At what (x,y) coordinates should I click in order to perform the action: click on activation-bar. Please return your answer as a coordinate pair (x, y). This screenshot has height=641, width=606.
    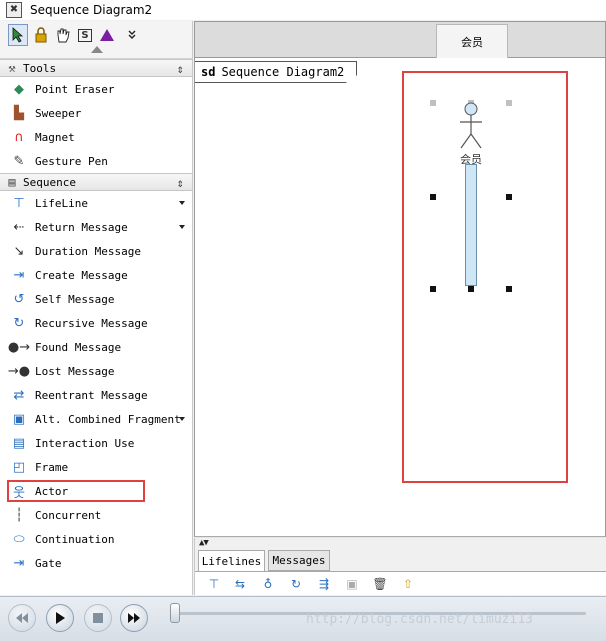
    Looking at the image, I should click on (471, 225).